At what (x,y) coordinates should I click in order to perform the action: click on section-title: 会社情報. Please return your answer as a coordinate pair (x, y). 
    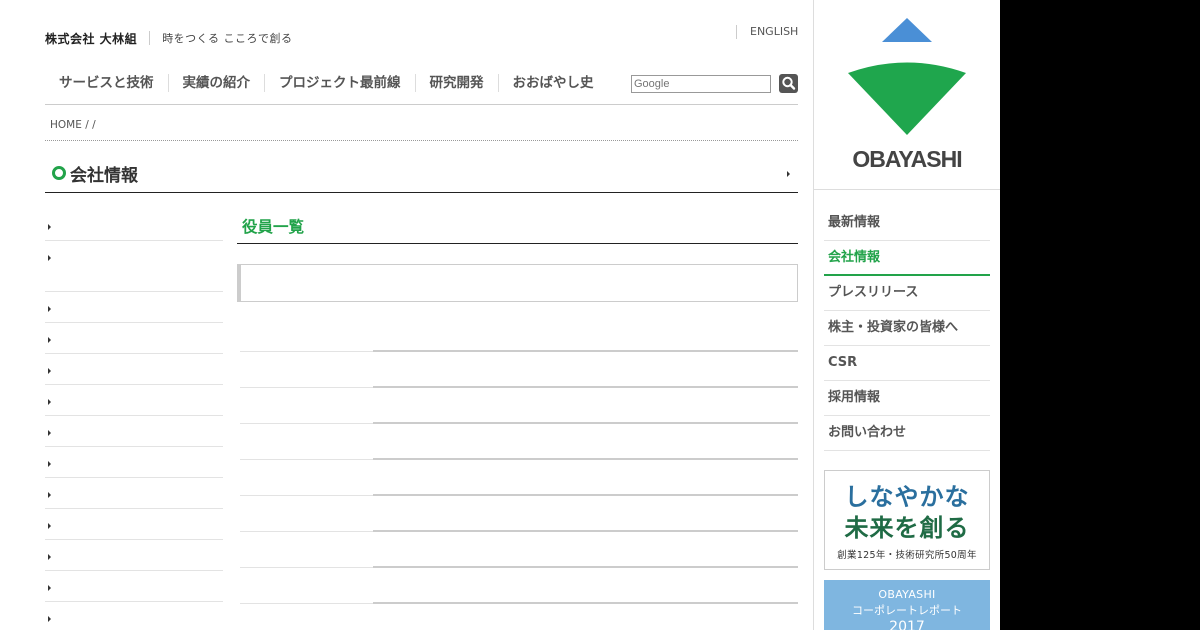
    Looking at the image, I should click on (104, 176).